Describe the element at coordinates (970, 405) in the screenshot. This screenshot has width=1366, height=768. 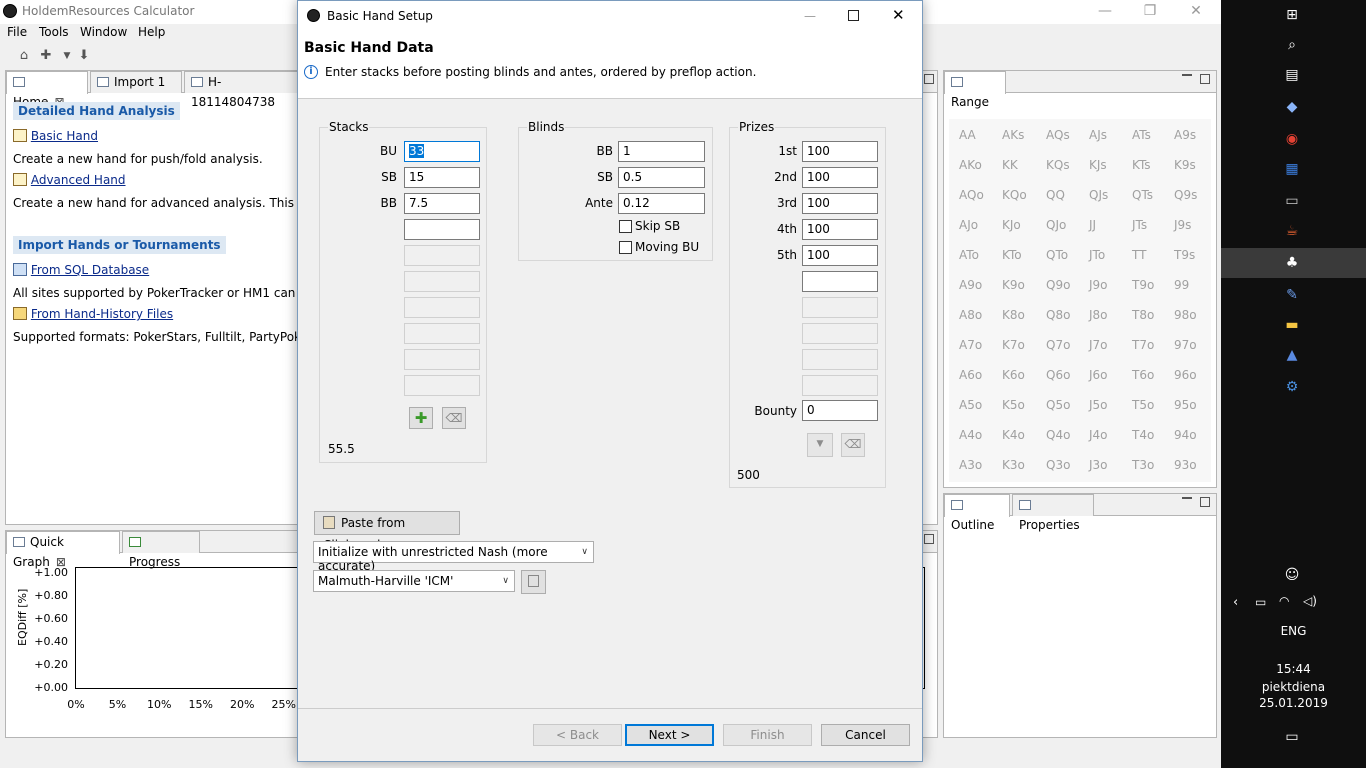
I see `range-cell: A5o` at that location.